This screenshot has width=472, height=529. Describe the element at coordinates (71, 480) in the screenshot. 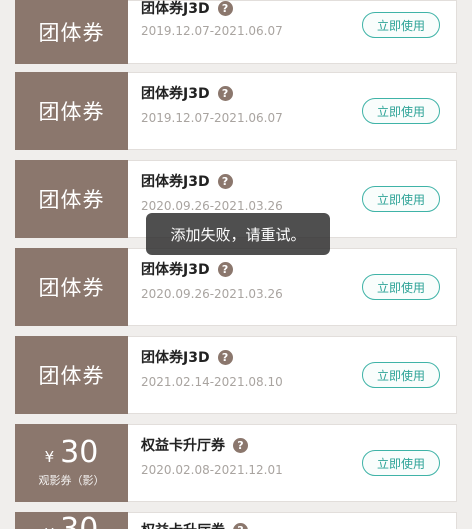

I see `coupon-type-label: 观影券（影）` at that location.